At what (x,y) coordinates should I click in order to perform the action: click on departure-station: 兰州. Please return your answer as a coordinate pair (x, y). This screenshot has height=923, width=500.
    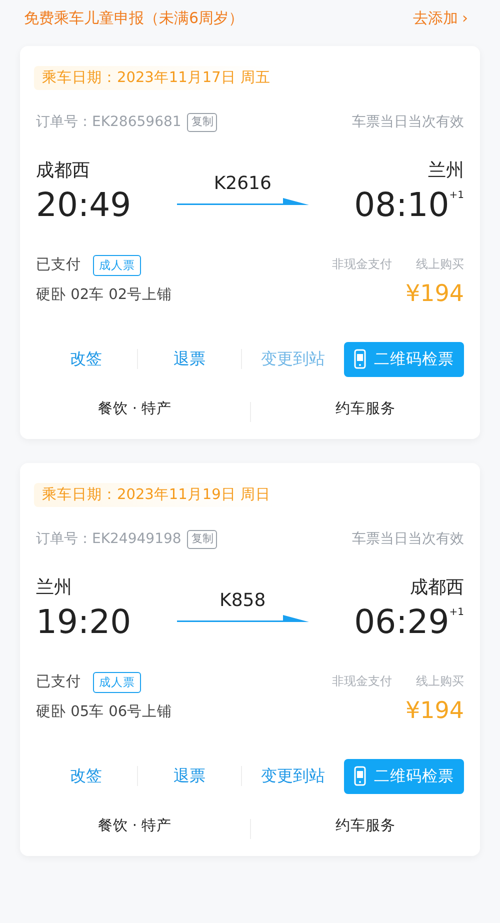
    Looking at the image, I should click on (54, 588).